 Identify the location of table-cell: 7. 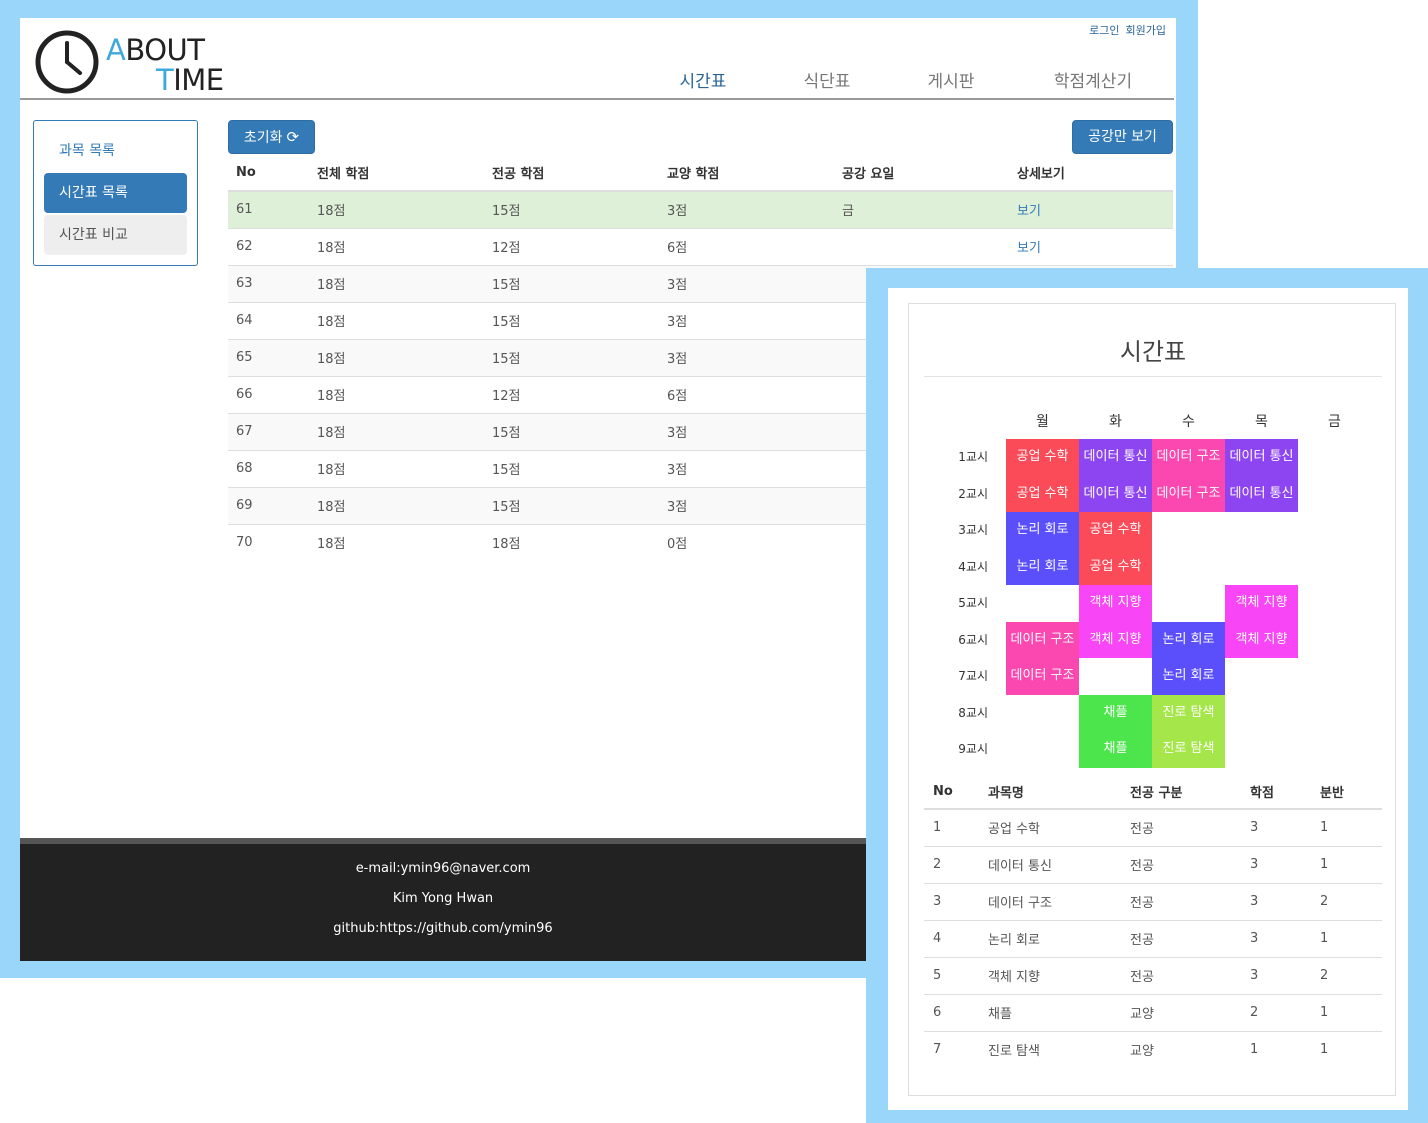
(951, 1049).